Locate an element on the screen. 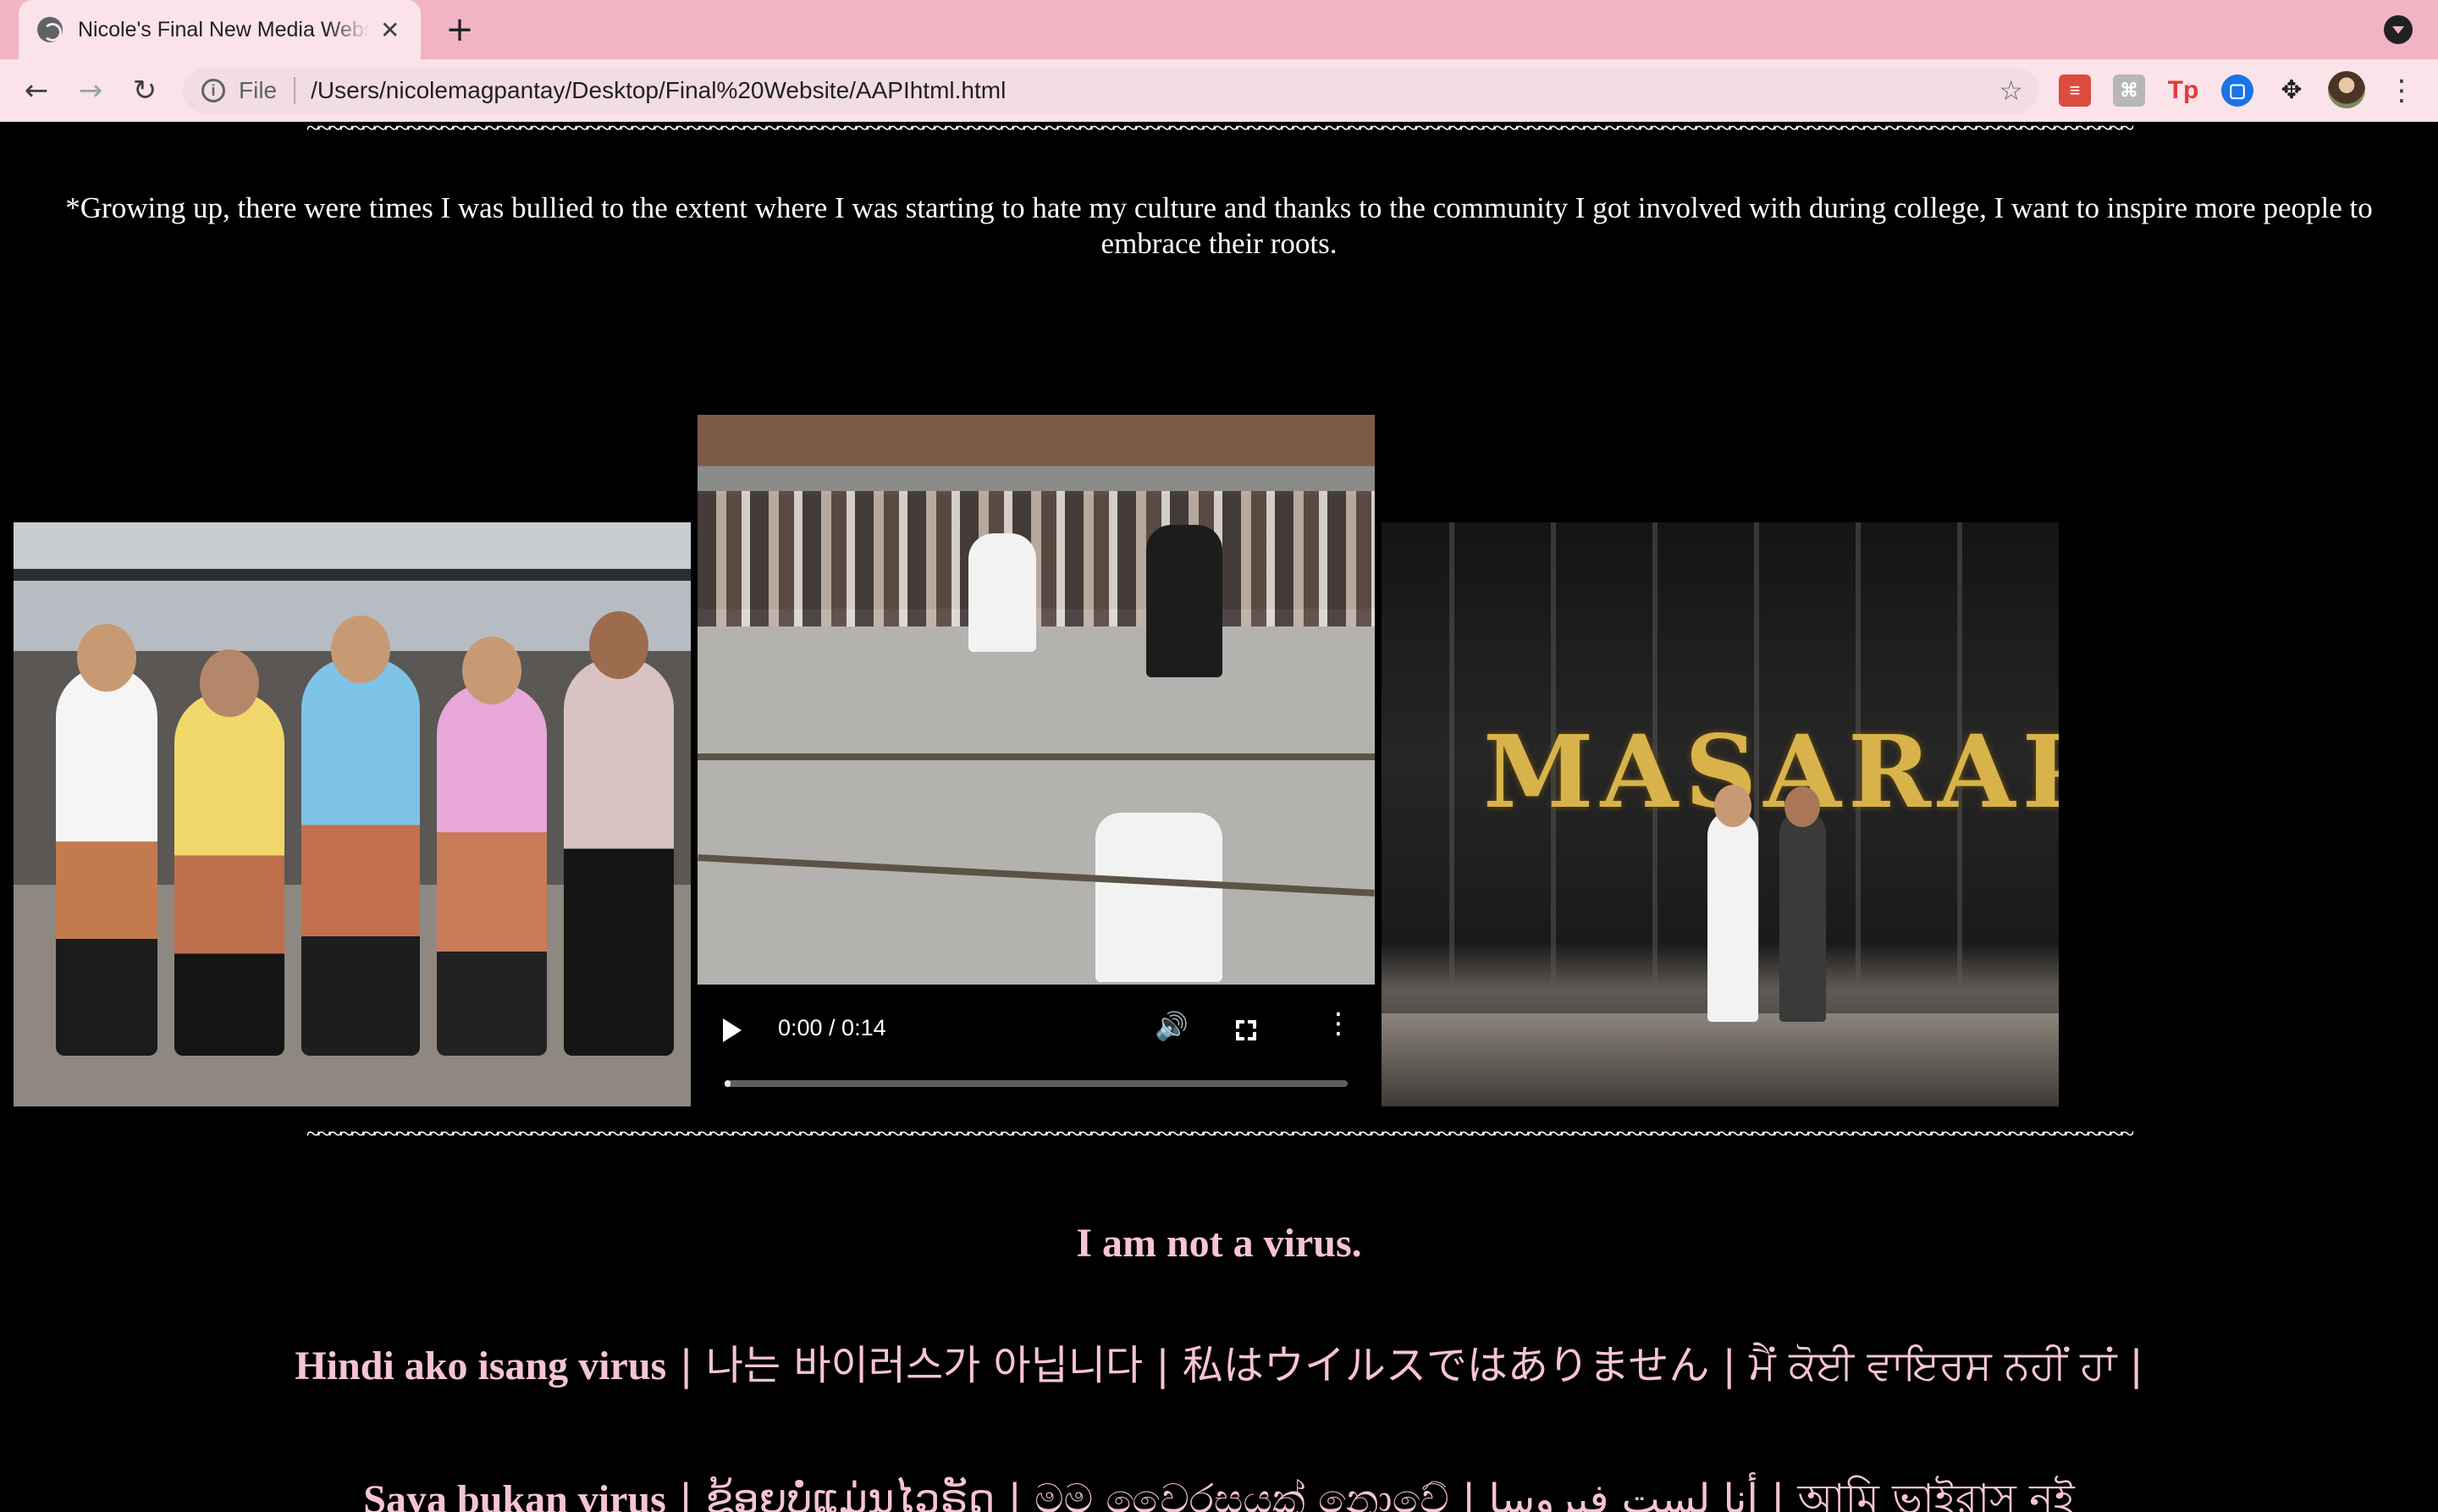  bookmark-star-icon: ☆ is located at coordinates (2011, 90).